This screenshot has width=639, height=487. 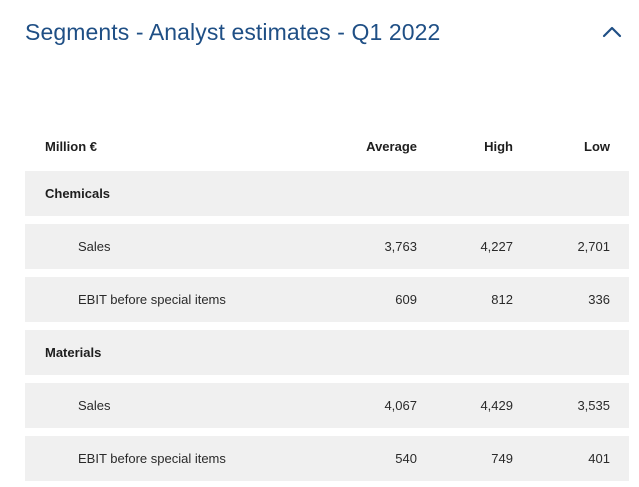 What do you see at coordinates (391, 146) in the screenshot?
I see `column-header-average: Average` at bounding box center [391, 146].